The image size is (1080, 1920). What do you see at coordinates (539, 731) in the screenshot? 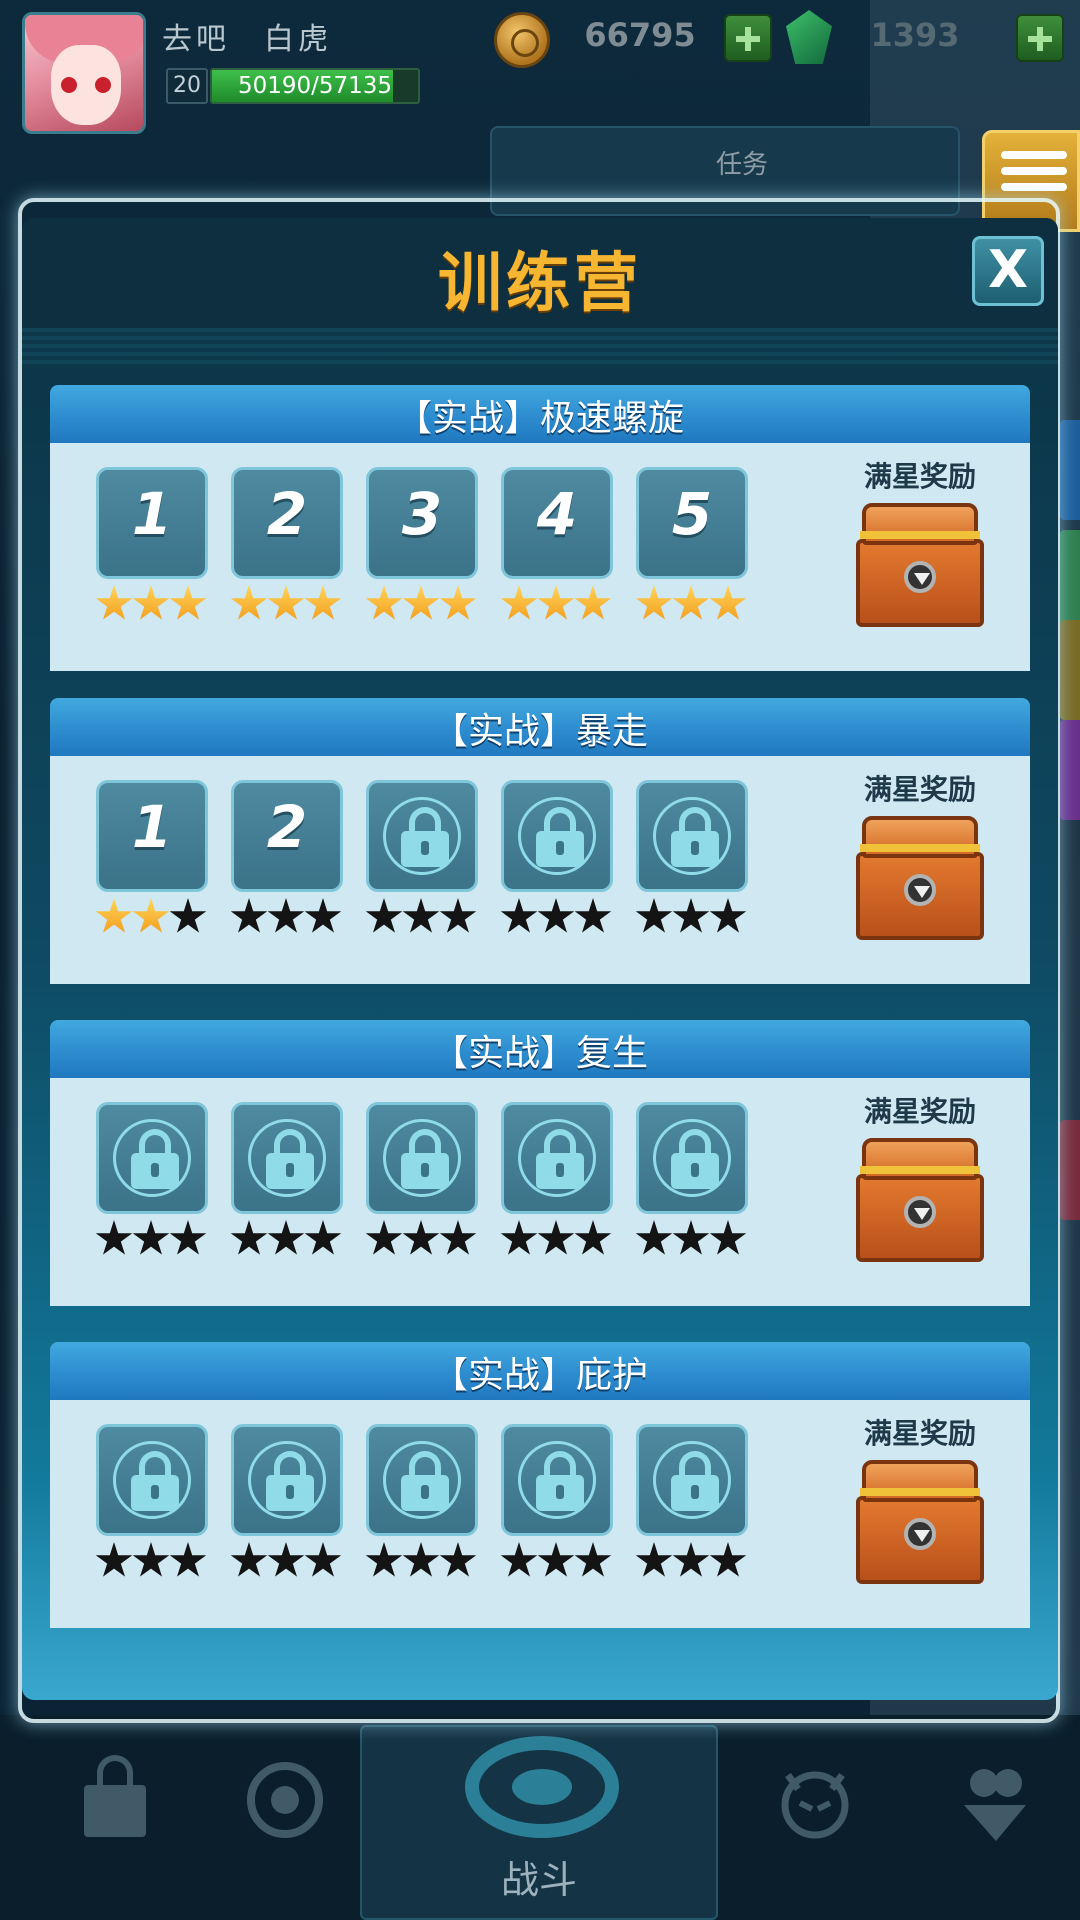
I see `section-title: 【实战】暴走` at bounding box center [539, 731].